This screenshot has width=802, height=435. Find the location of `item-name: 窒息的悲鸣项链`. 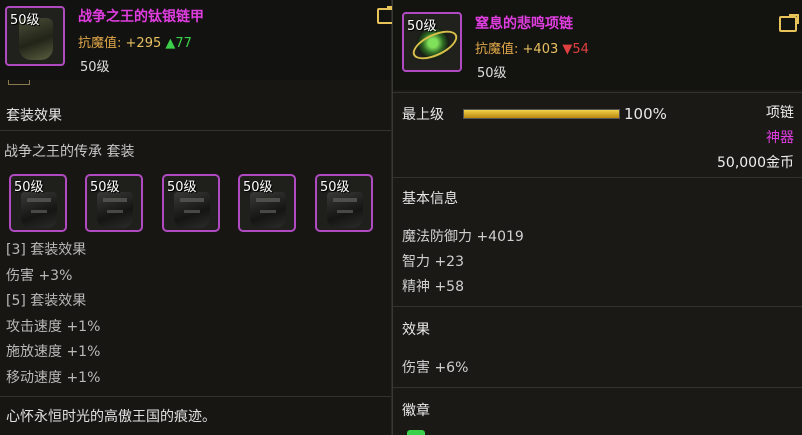

item-name: 窒息的悲鸣项链 is located at coordinates (524, 24).